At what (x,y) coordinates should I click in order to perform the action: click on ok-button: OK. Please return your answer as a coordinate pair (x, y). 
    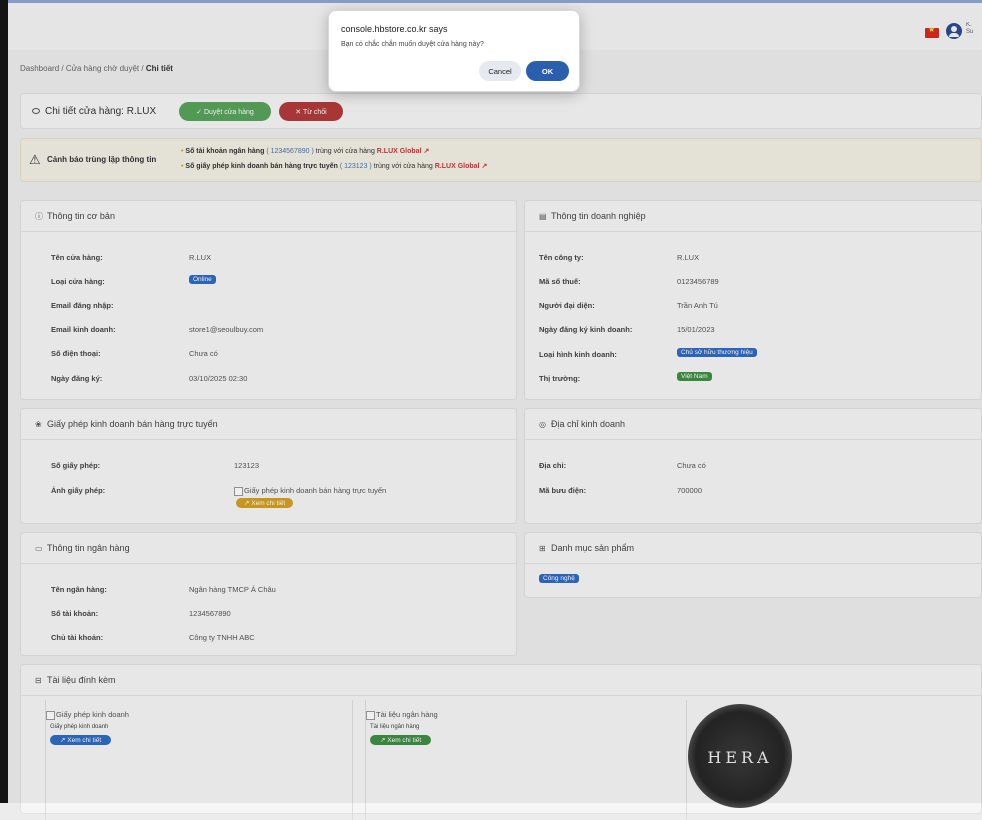
    Looking at the image, I should click on (547, 71).